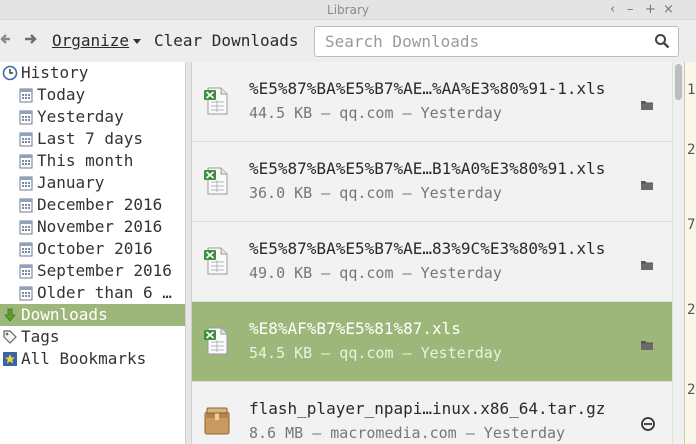 The height and width of the screenshot is (444, 696). Describe the element at coordinates (355, 328) in the screenshot. I see `download-filename: %E8%AF%B7%E5%81%87.xls` at that location.